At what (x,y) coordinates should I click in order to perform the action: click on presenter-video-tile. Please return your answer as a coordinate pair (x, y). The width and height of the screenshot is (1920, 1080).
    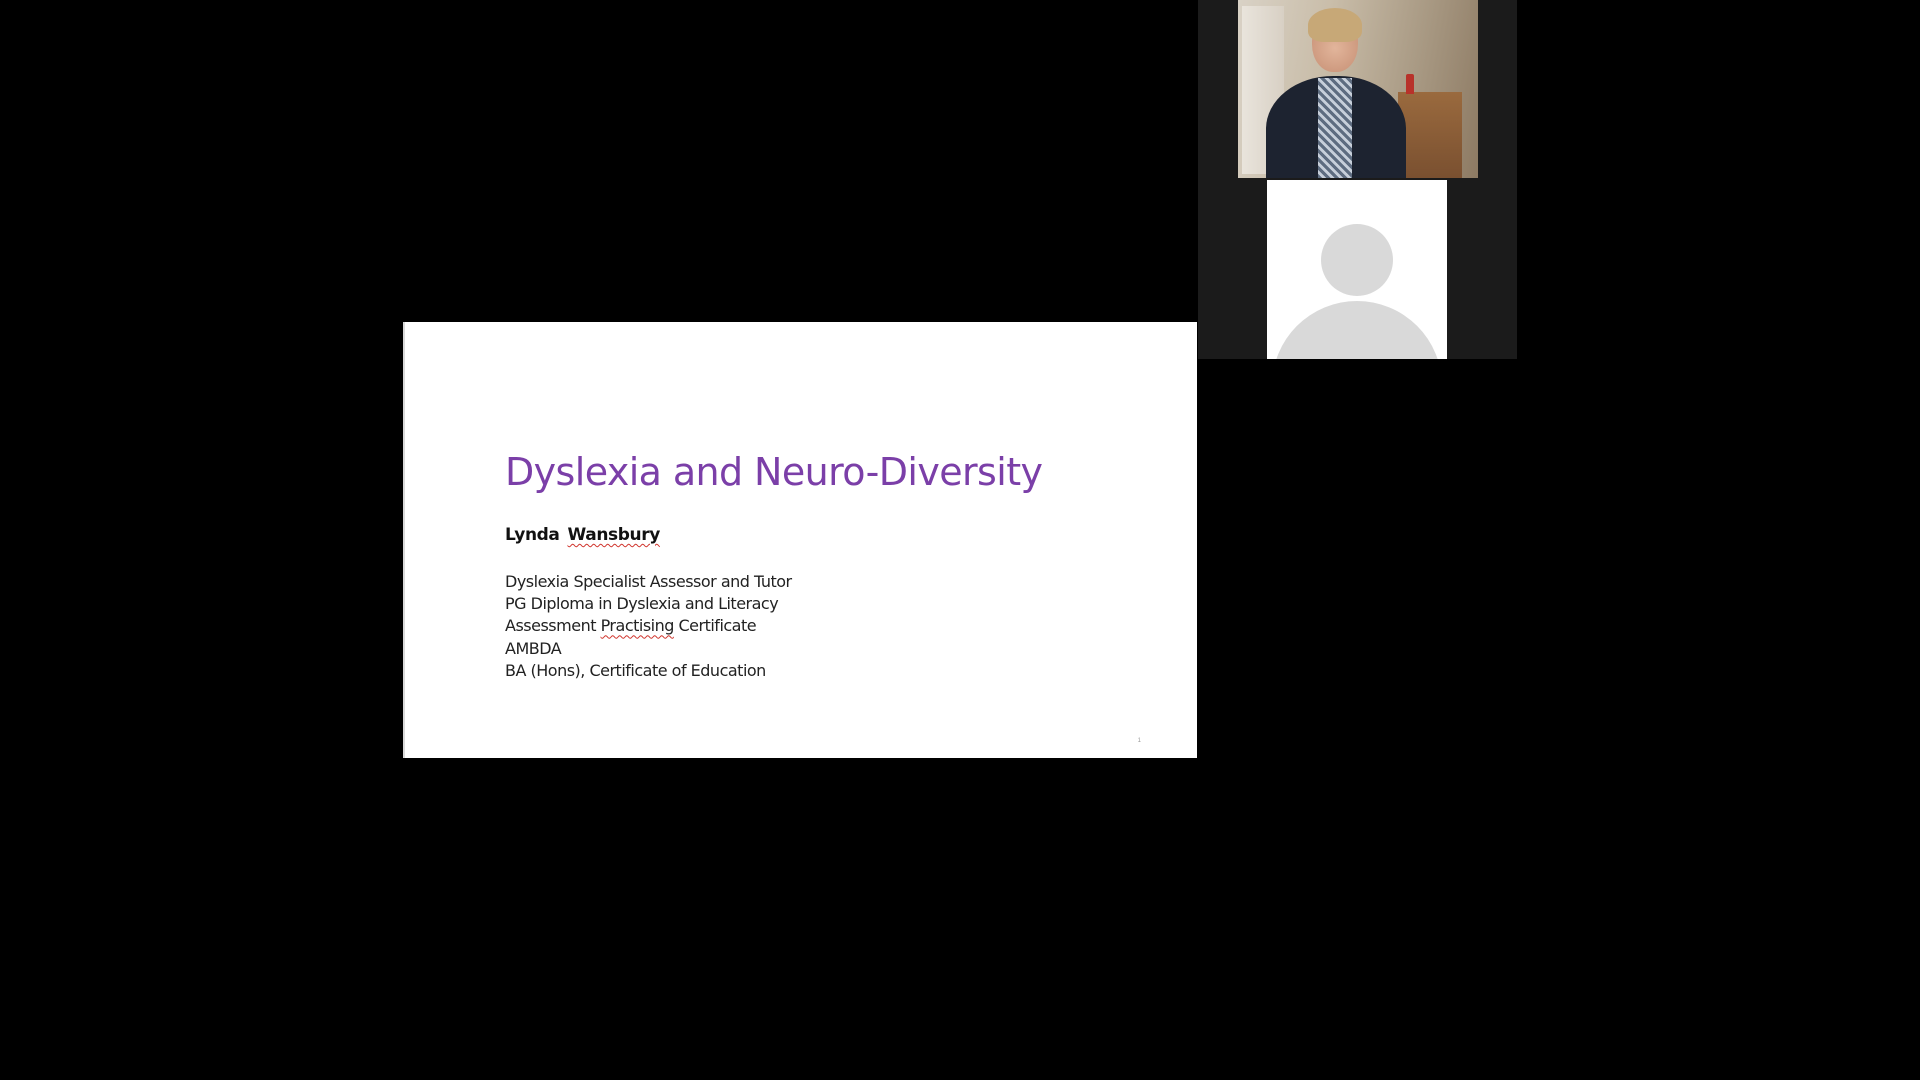
    Looking at the image, I should click on (1358, 89).